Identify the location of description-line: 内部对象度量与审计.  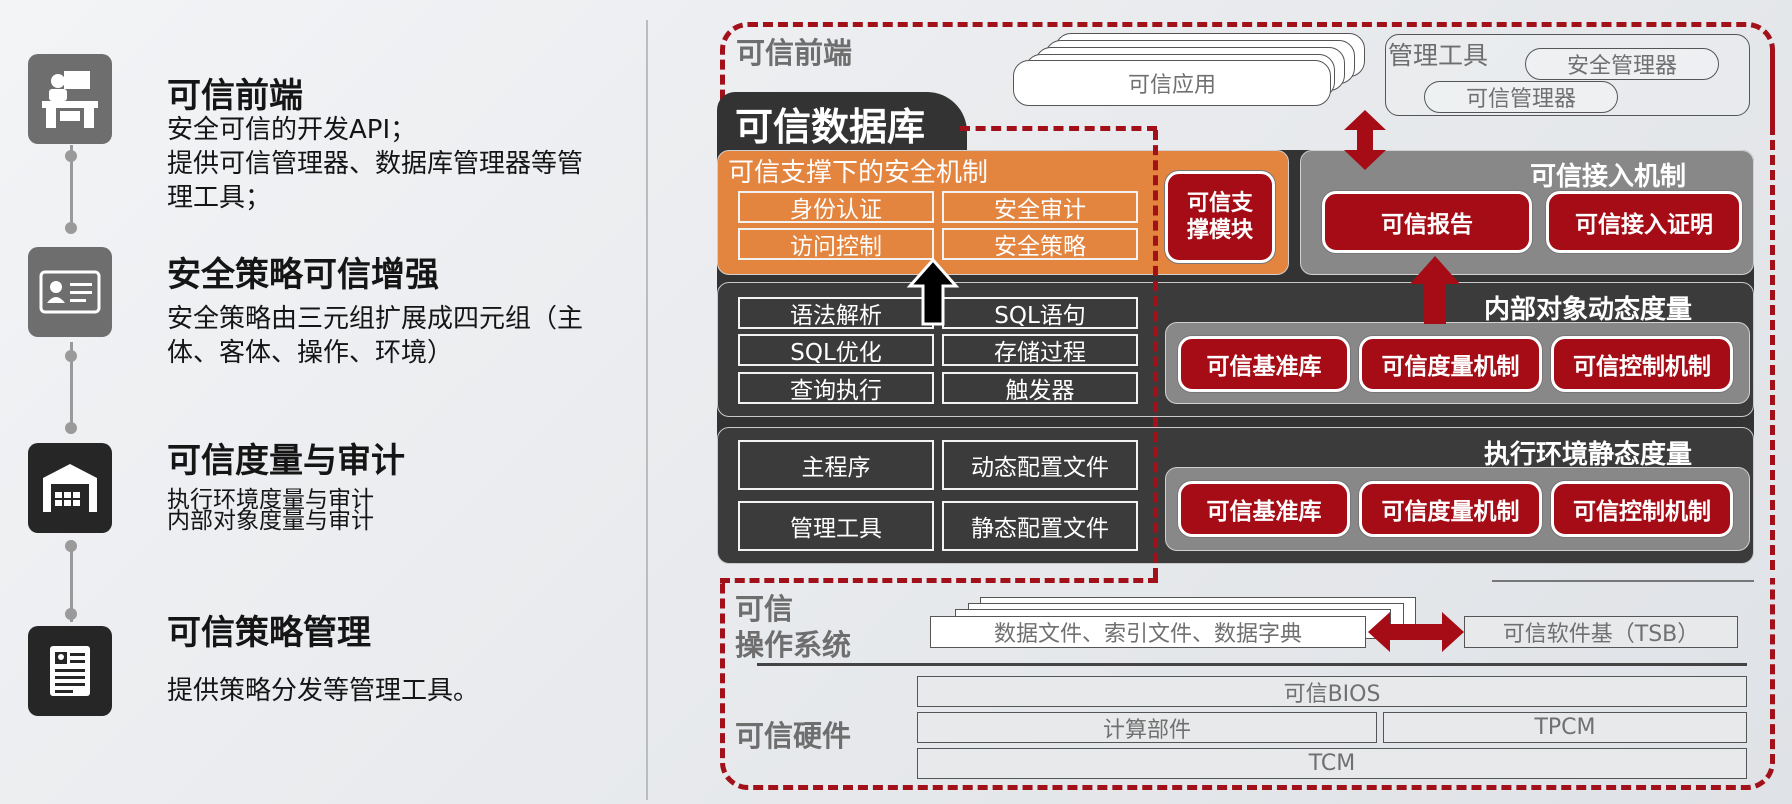
(270, 521).